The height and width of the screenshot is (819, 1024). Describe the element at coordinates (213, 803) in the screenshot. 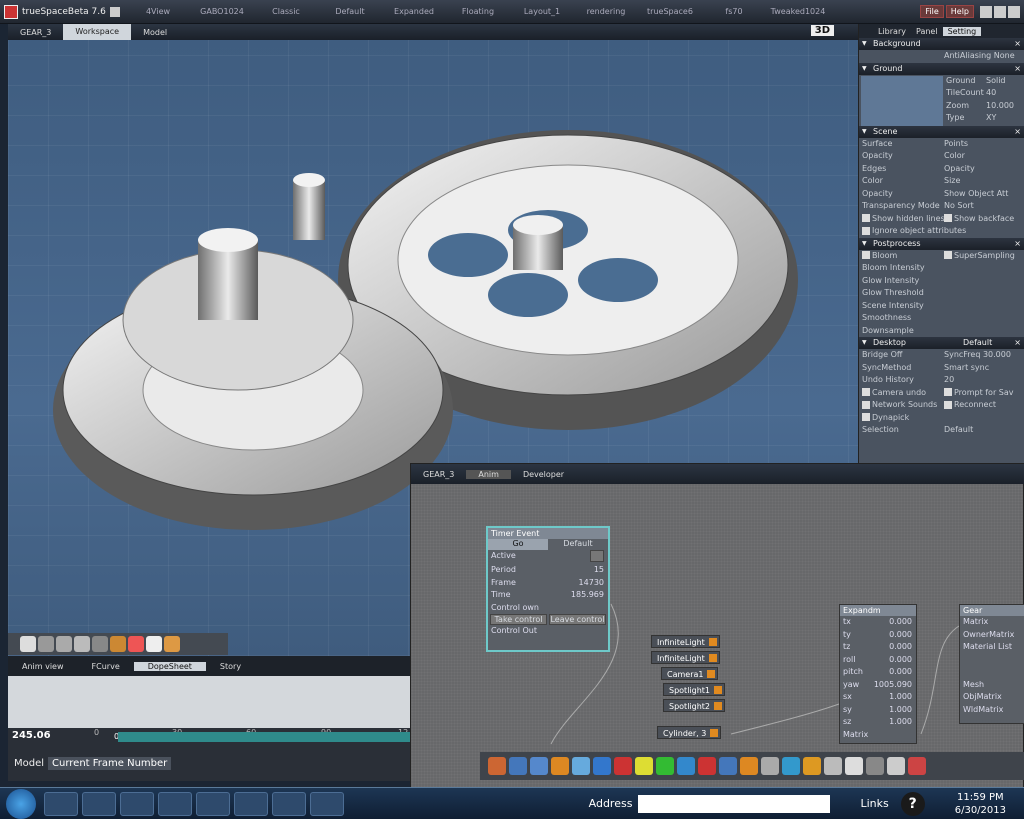

I see `visual-studio-icon` at that location.